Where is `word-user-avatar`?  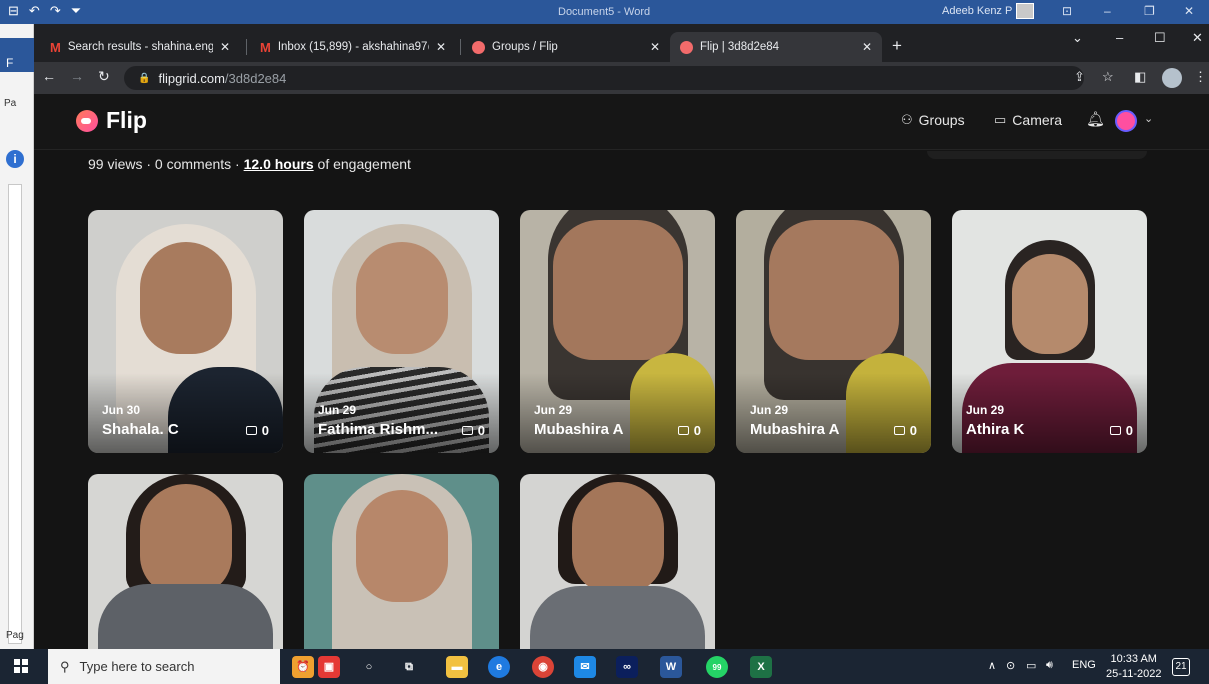 word-user-avatar is located at coordinates (1025, 11).